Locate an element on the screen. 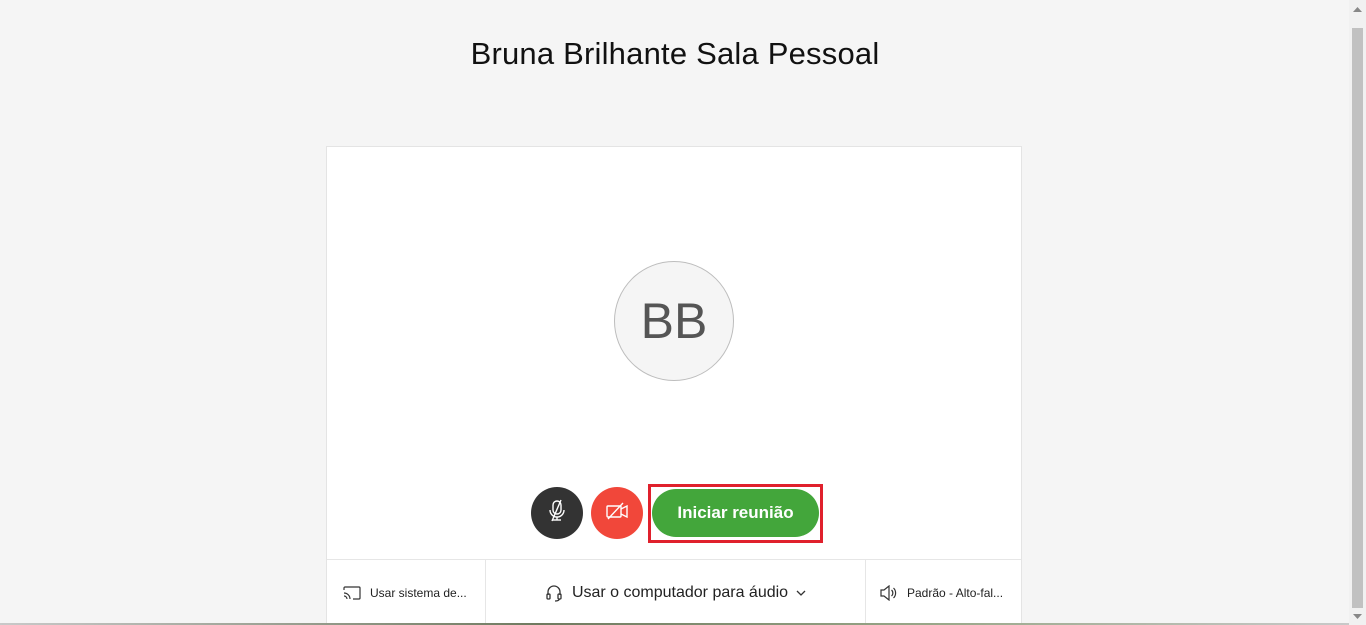 The image size is (1366, 625). mute-mic-button is located at coordinates (557, 513).